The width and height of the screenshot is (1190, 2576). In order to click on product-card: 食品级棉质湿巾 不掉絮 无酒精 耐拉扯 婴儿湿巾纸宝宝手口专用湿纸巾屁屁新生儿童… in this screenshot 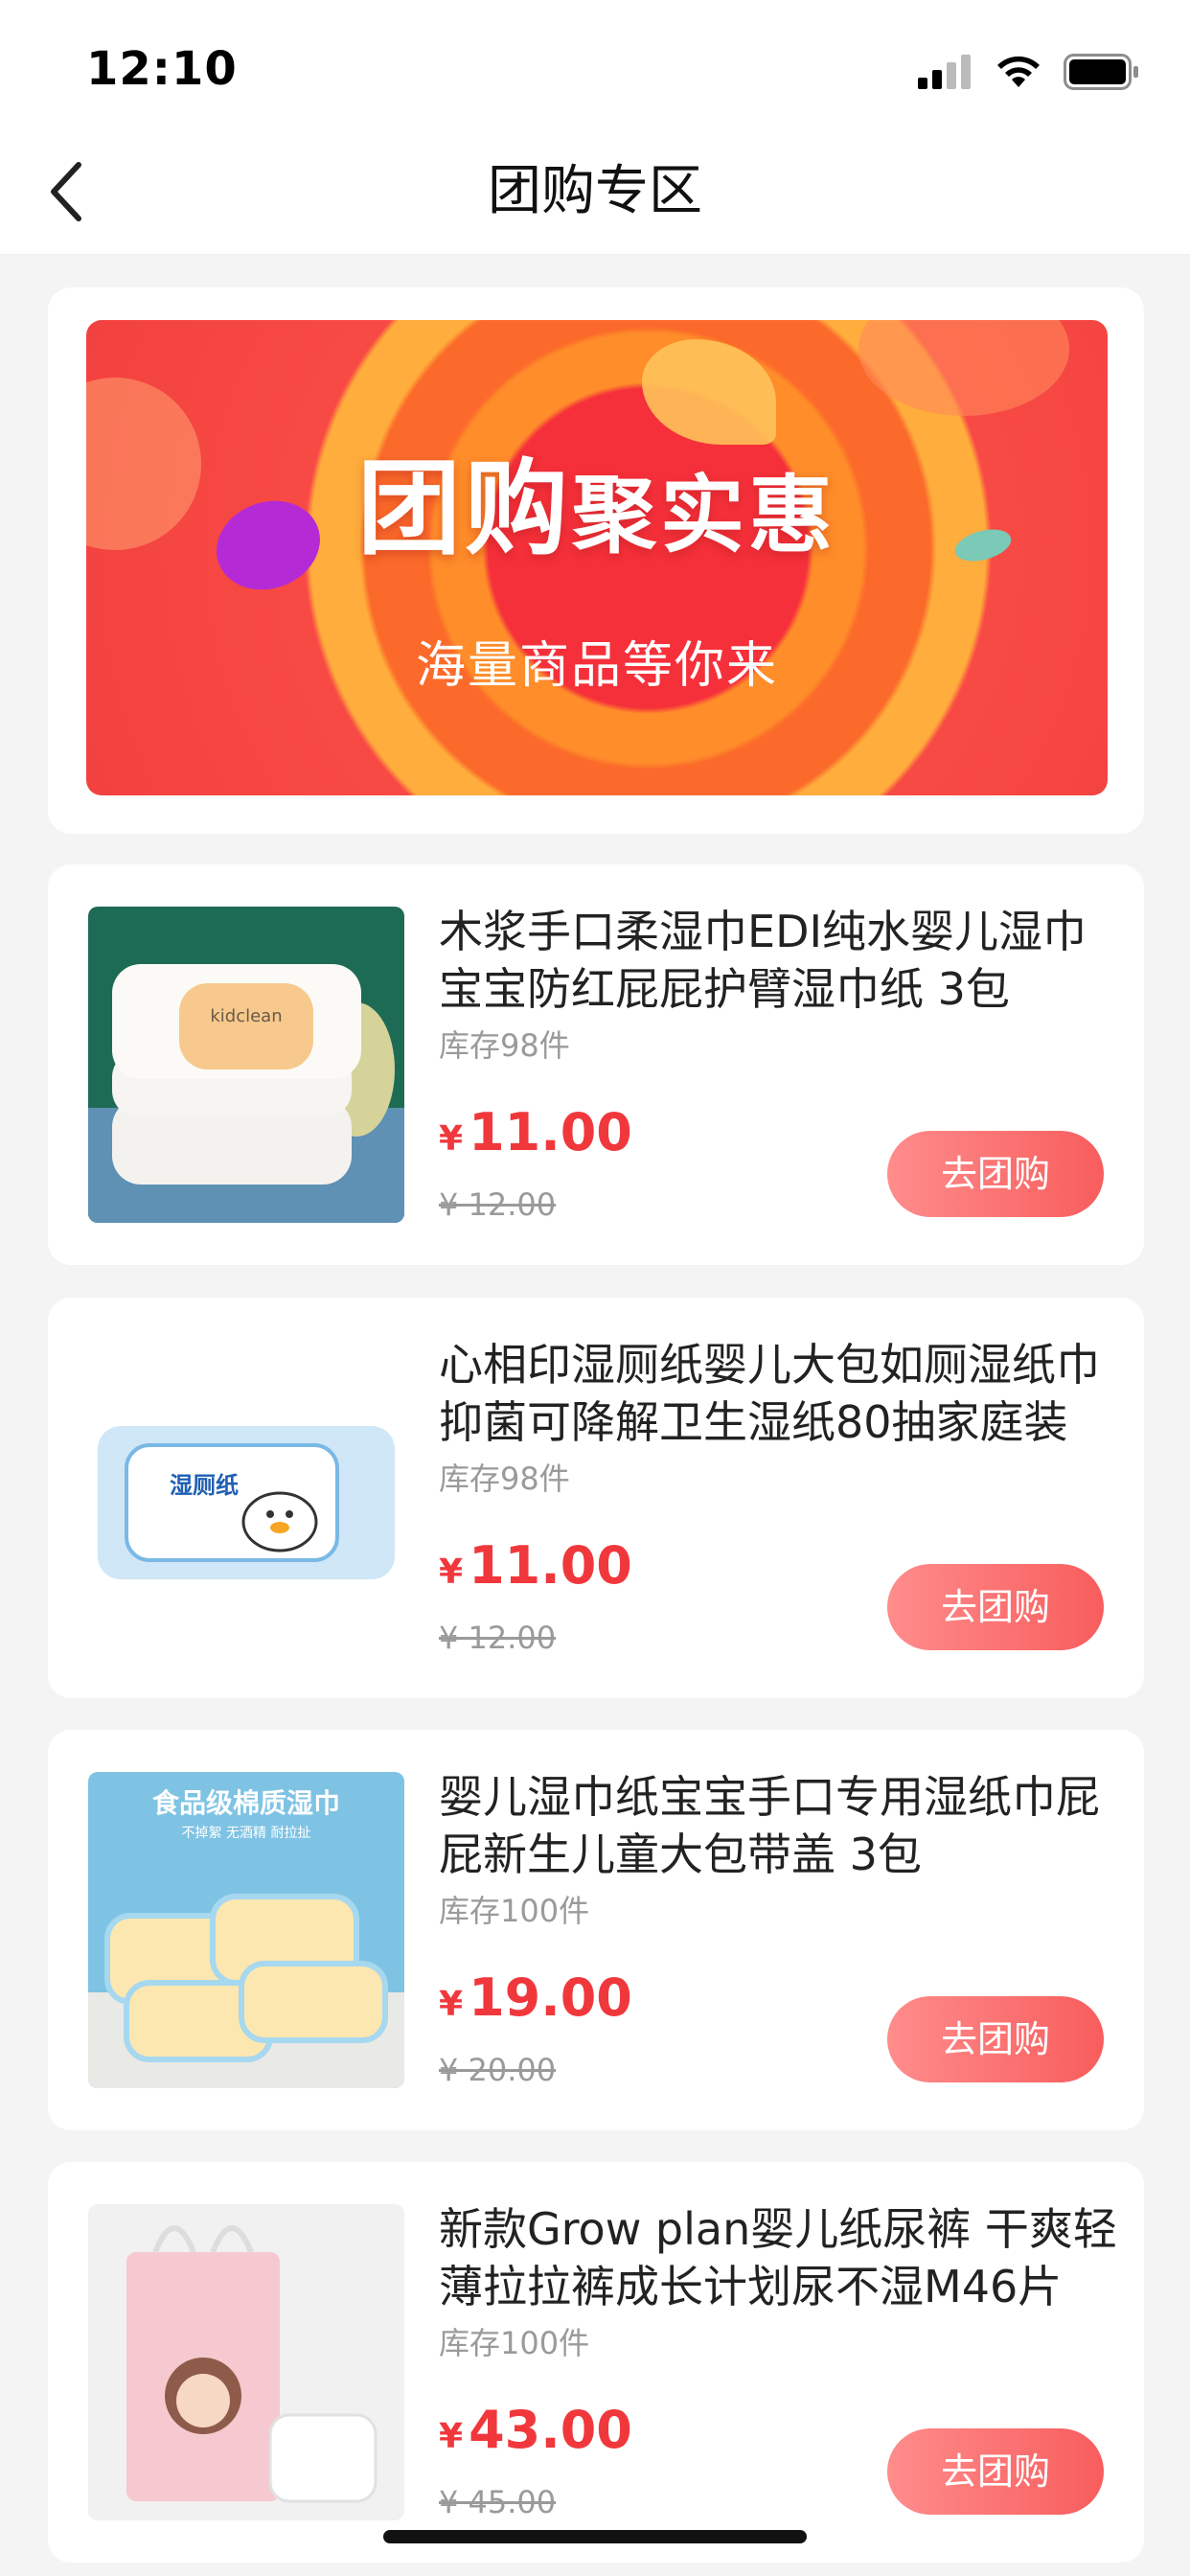, I will do `click(596, 1930)`.